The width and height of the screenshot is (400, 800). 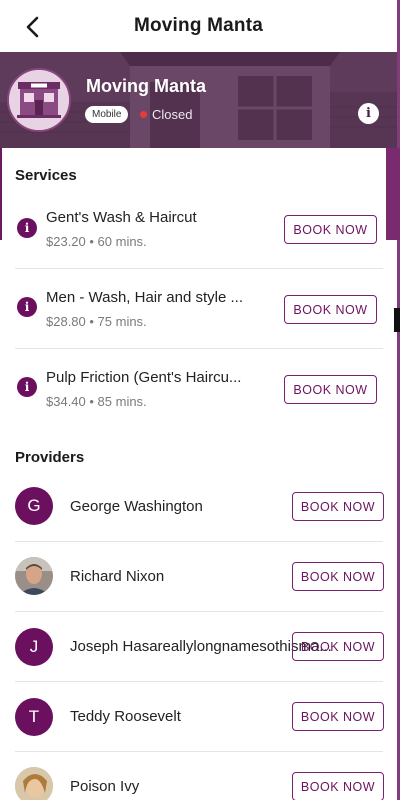 I want to click on provider-name: Richard Nixon, so click(x=117, y=576).